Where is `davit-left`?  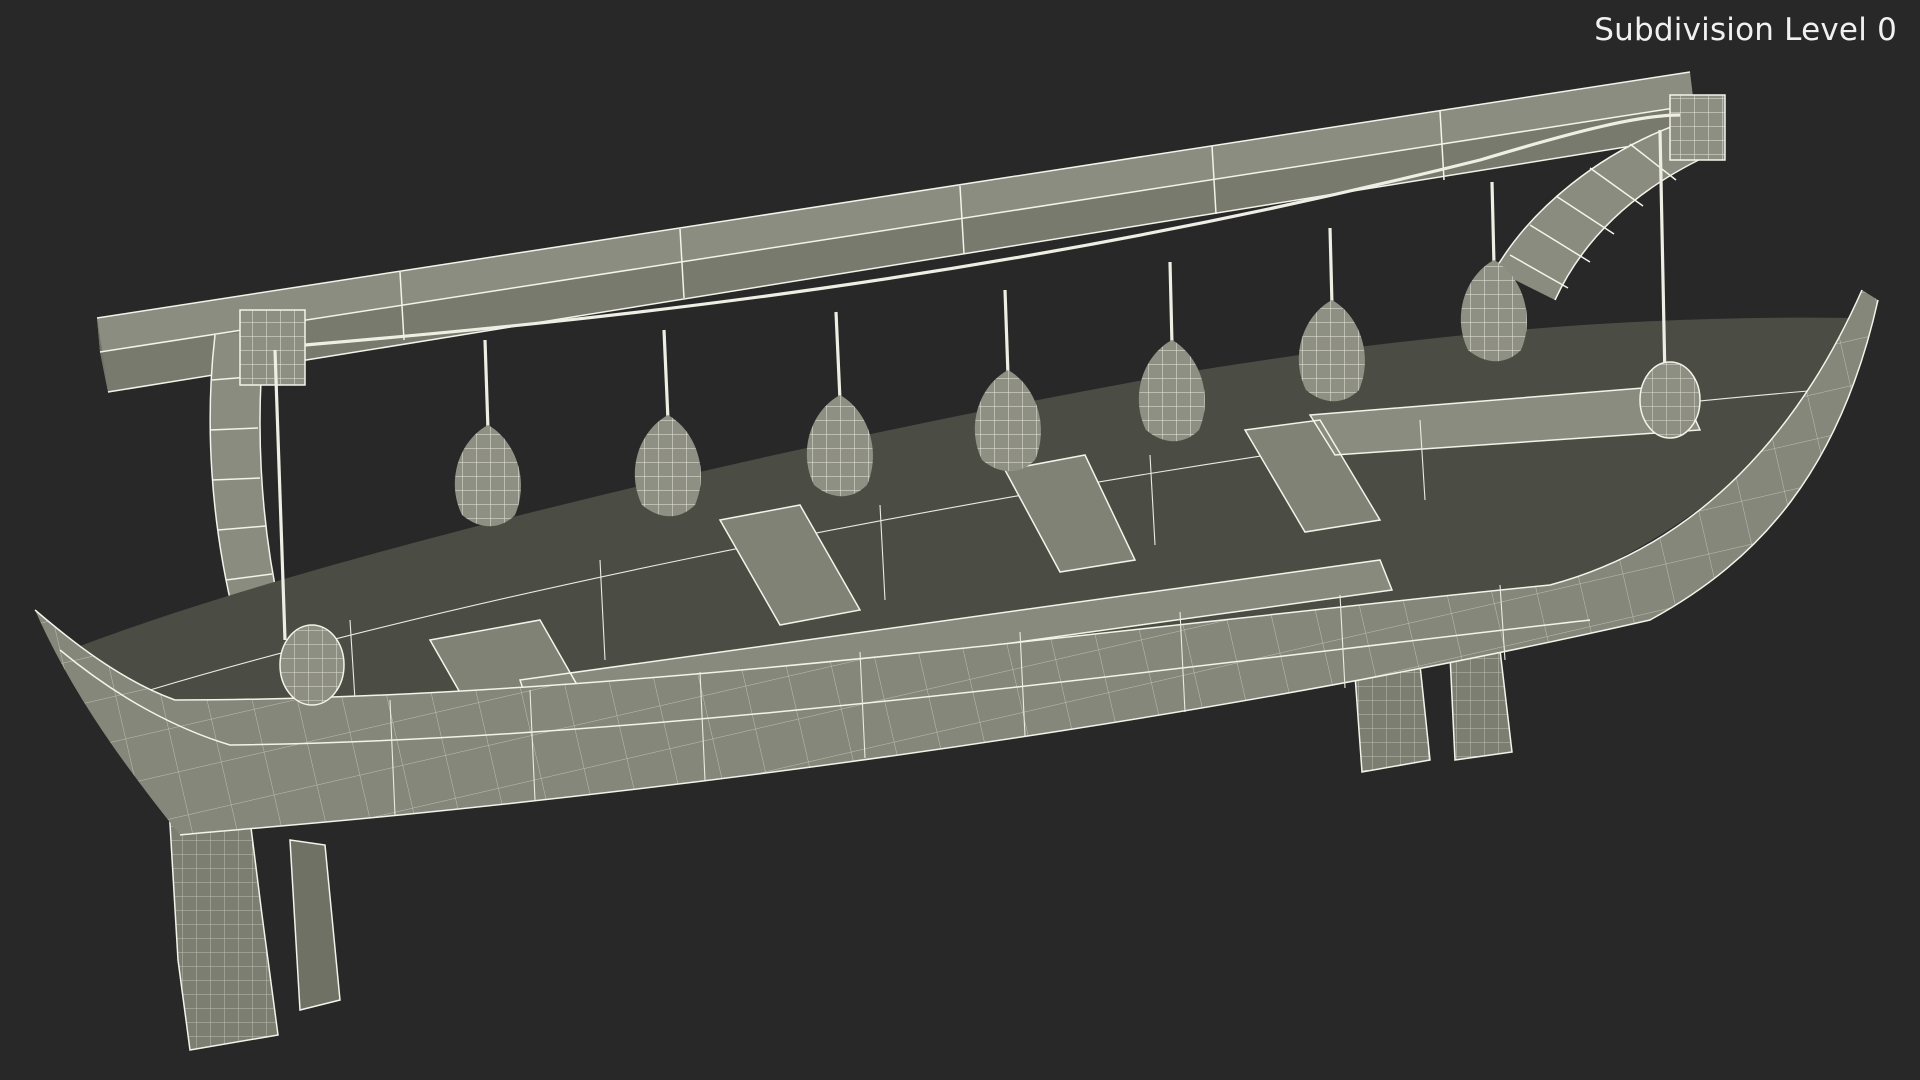
davit-left is located at coordinates (257, 465).